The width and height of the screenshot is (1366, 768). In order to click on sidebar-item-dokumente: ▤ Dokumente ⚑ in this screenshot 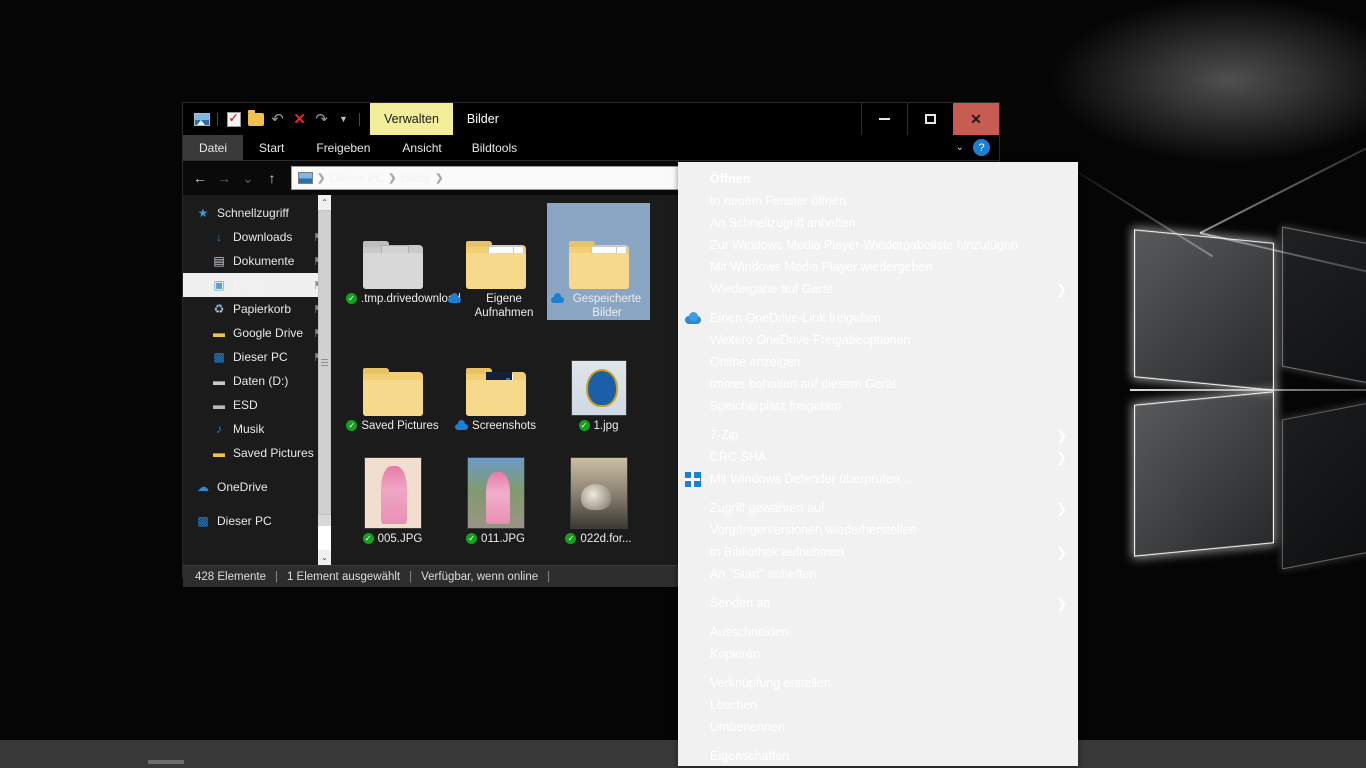, I will do `click(257, 261)`.